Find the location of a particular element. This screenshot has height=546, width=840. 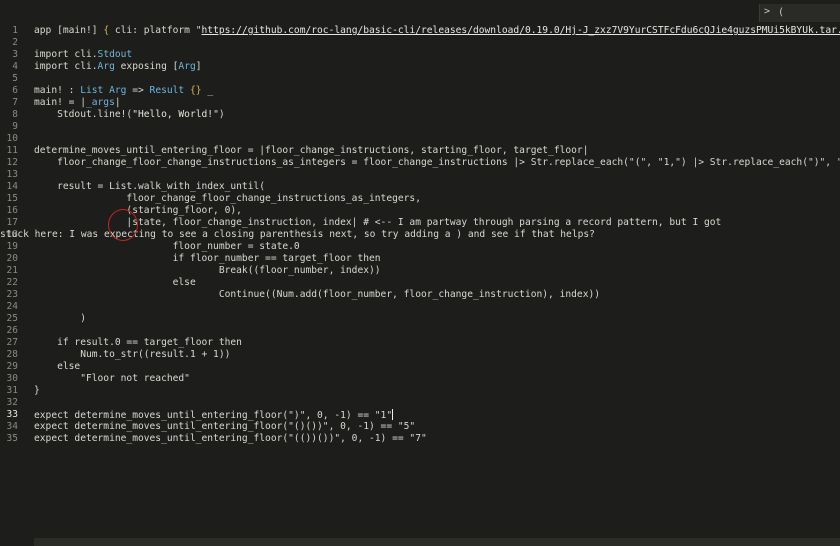

code-param: _args is located at coordinates (100, 102).